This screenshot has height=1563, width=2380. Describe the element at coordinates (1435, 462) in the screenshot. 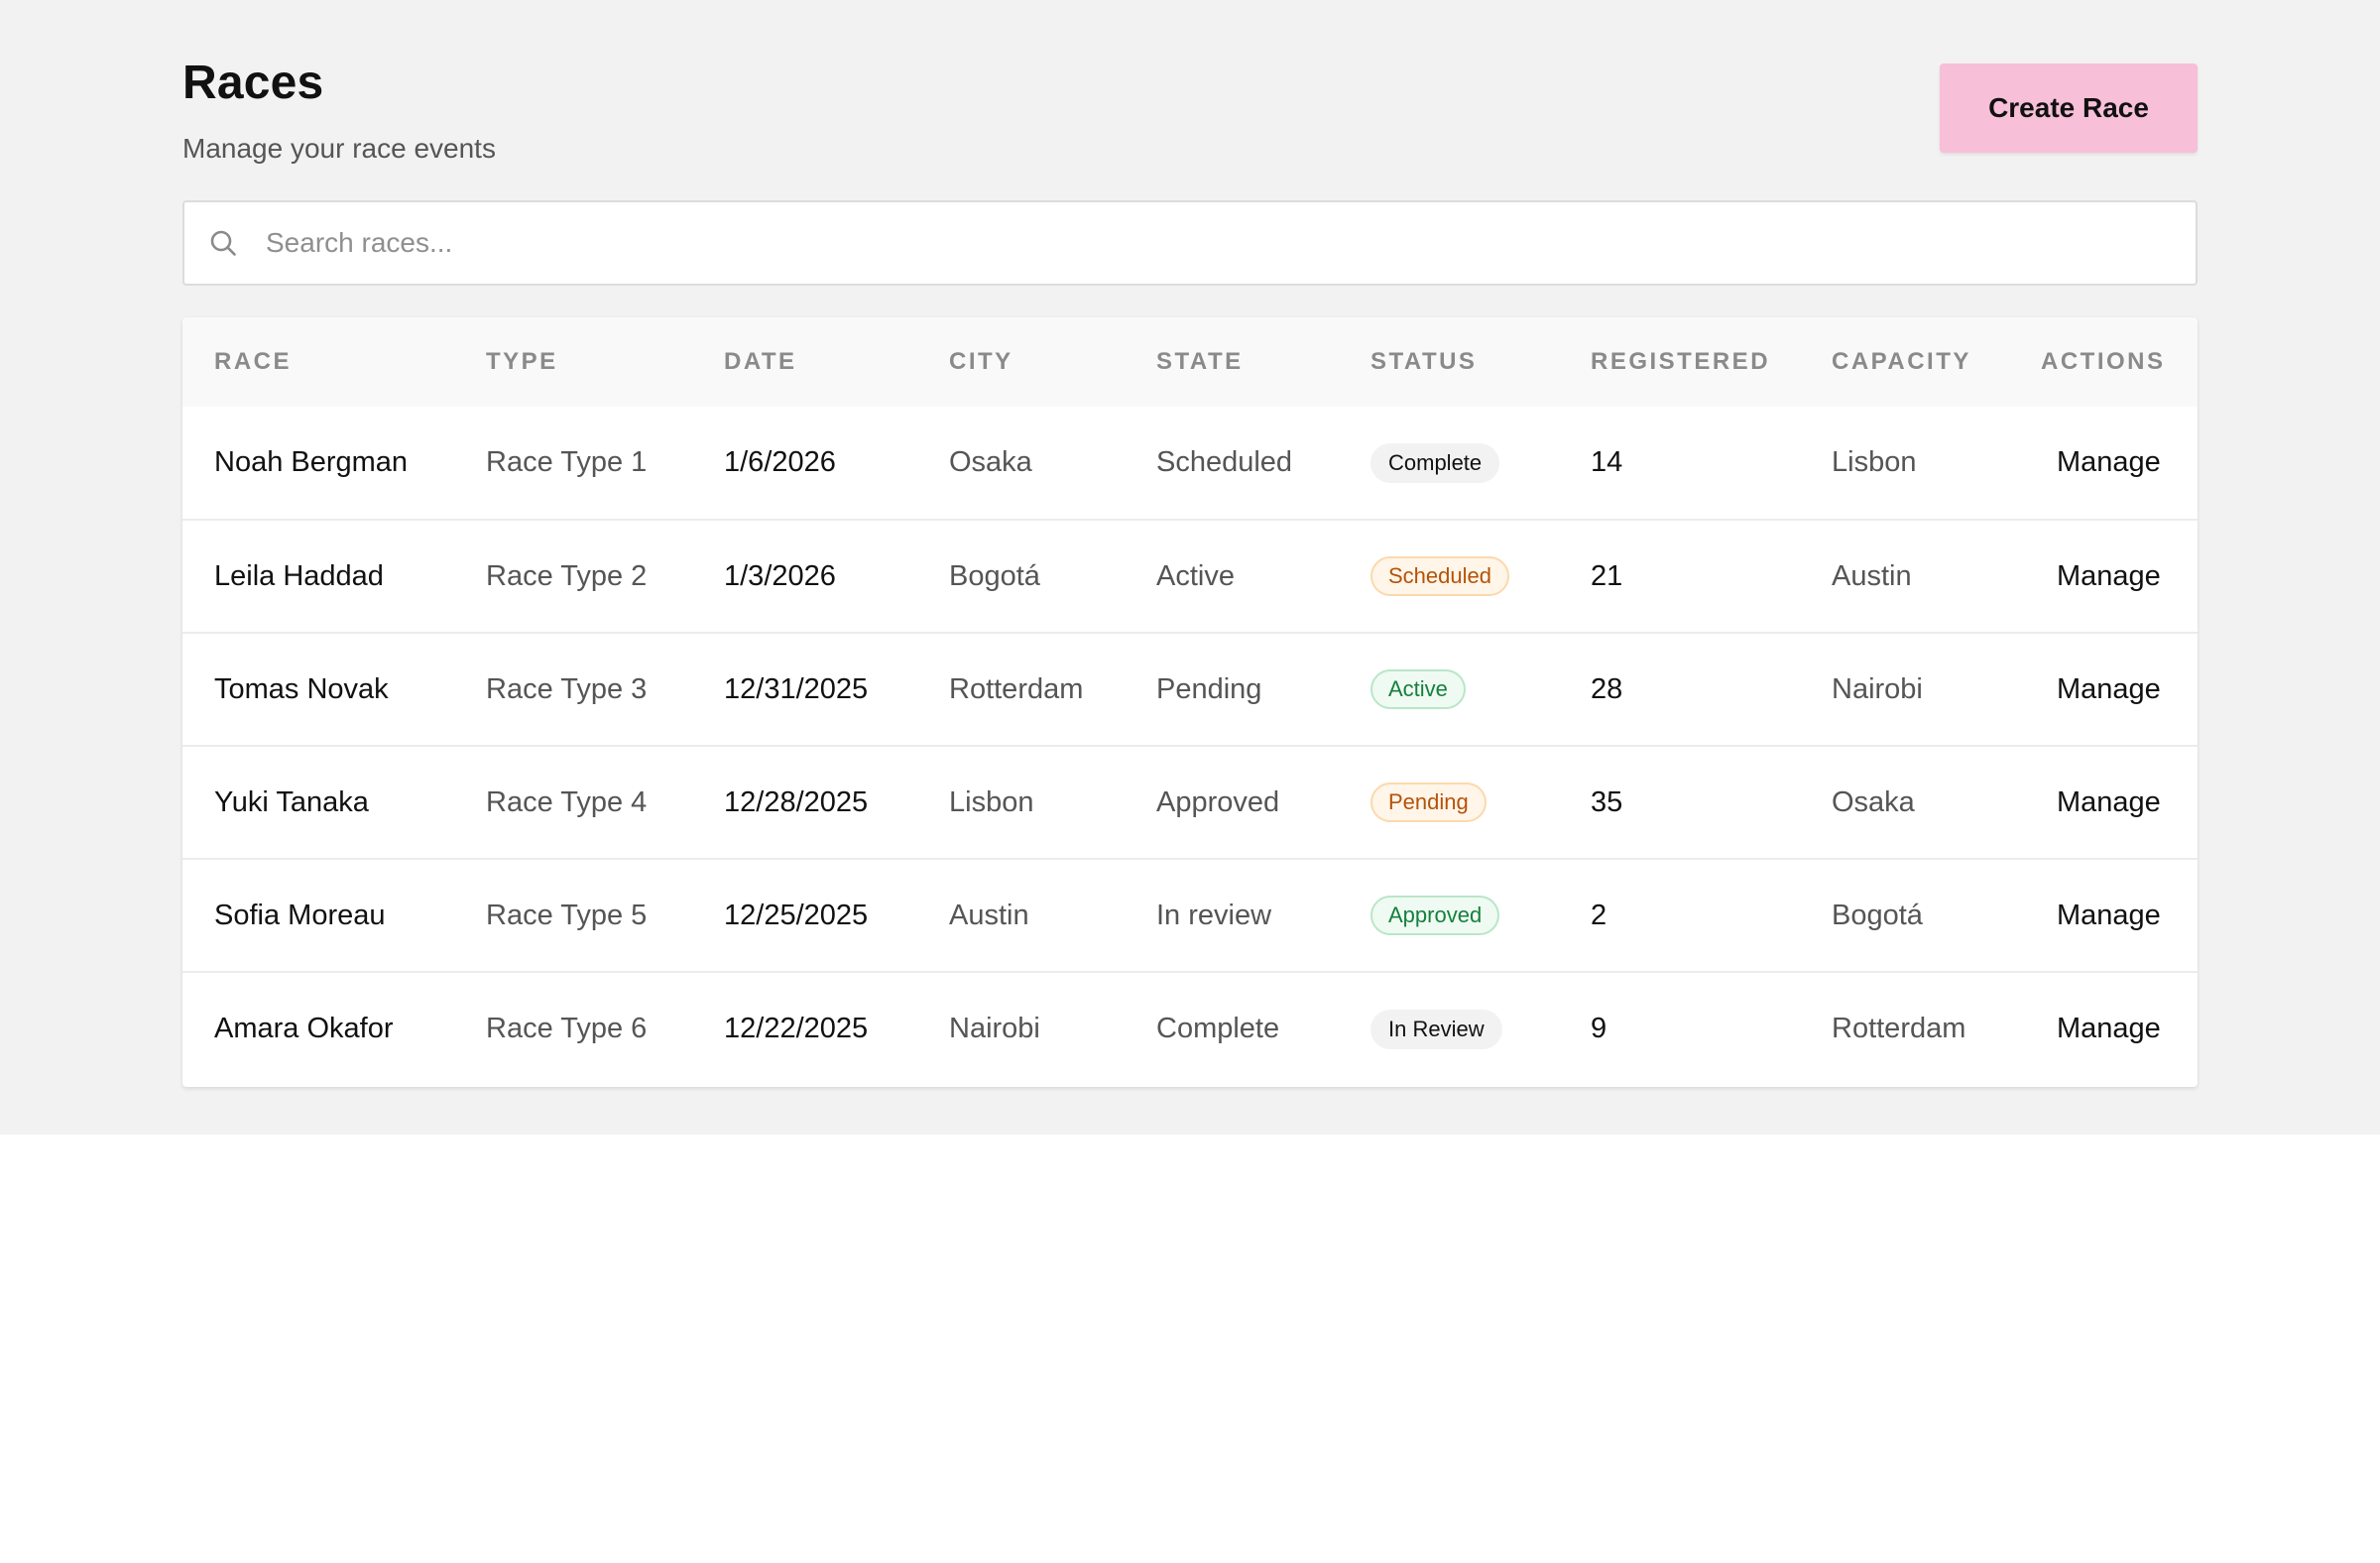

I see `status-badge: Complete` at that location.